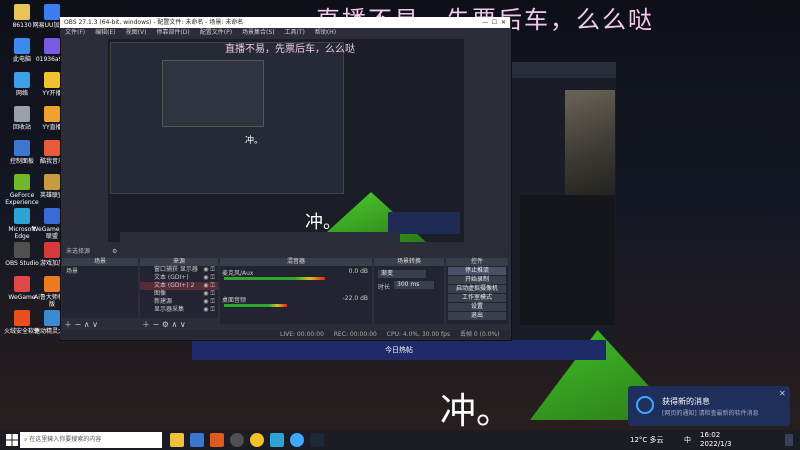 This screenshot has height=450, width=800. What do you see at coordinates (290, 49) in the screenshot?
I see `preview-overlay-text: 直播不易，先票后车，么么哒` at bounding box center [290, 49].